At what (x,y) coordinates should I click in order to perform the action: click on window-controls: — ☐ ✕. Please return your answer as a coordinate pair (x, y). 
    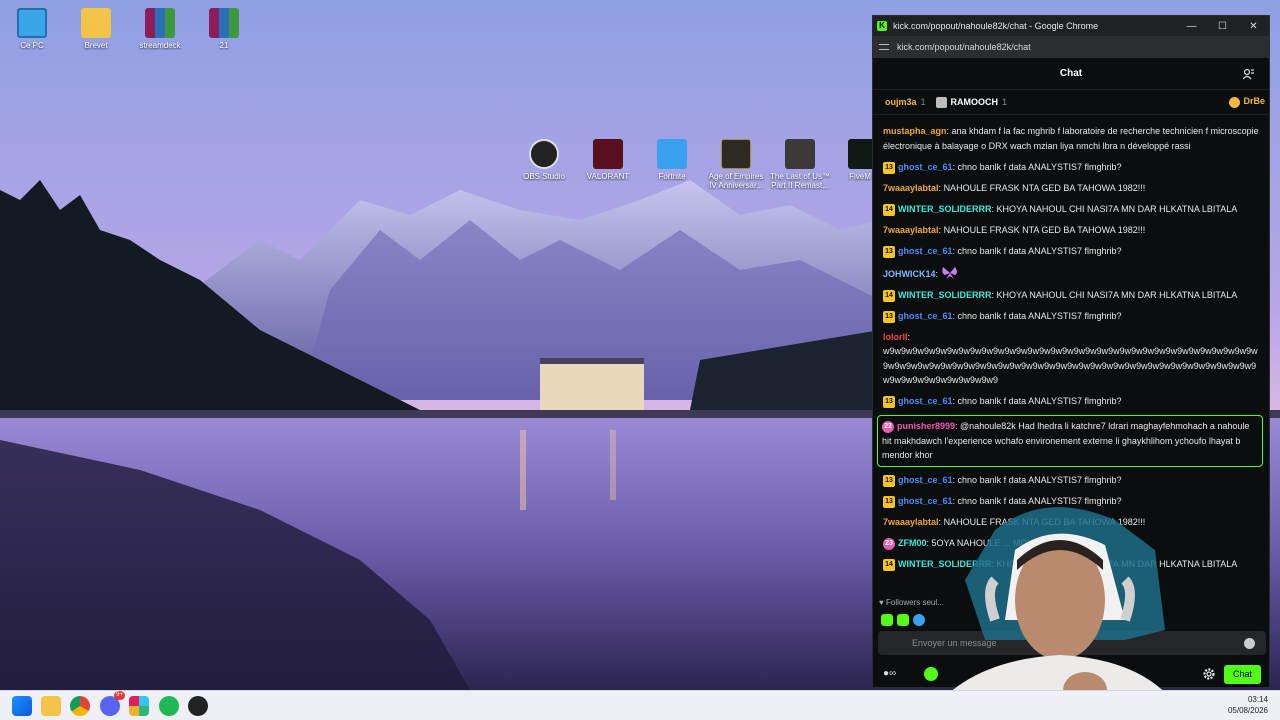
    Looking at the image, I should click on (1222, 26).